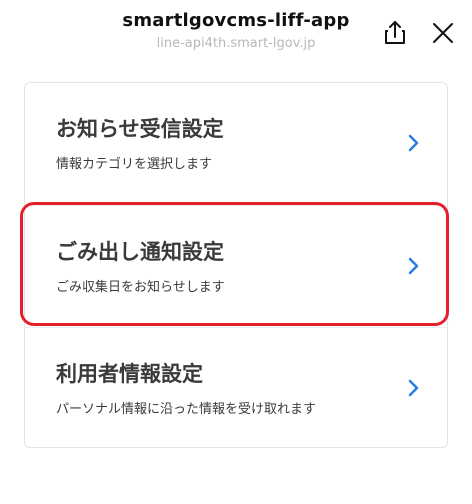 The width and height of the screenshot is (472, 504). I want to click on share-button, so click(395, 33).